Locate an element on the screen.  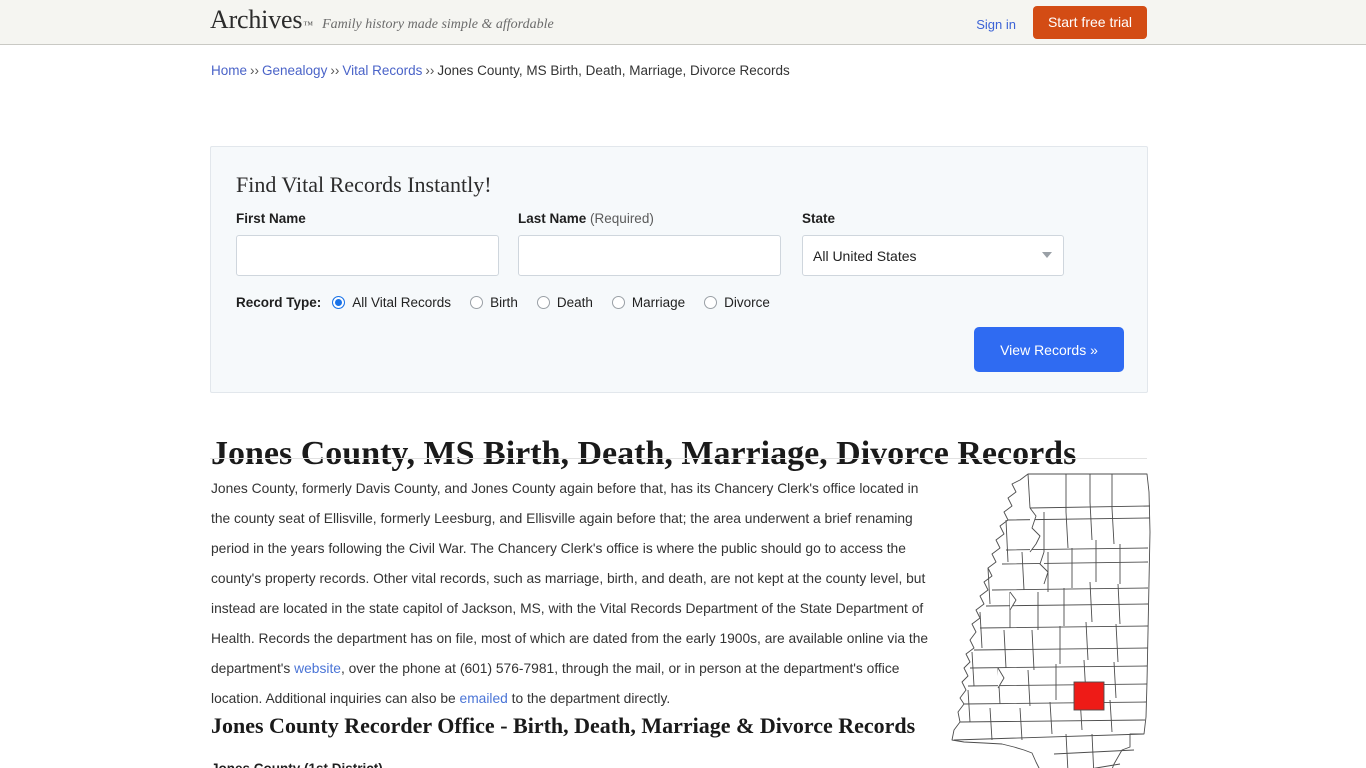
mississippi-county-map is located at coordinates (1051, 620).